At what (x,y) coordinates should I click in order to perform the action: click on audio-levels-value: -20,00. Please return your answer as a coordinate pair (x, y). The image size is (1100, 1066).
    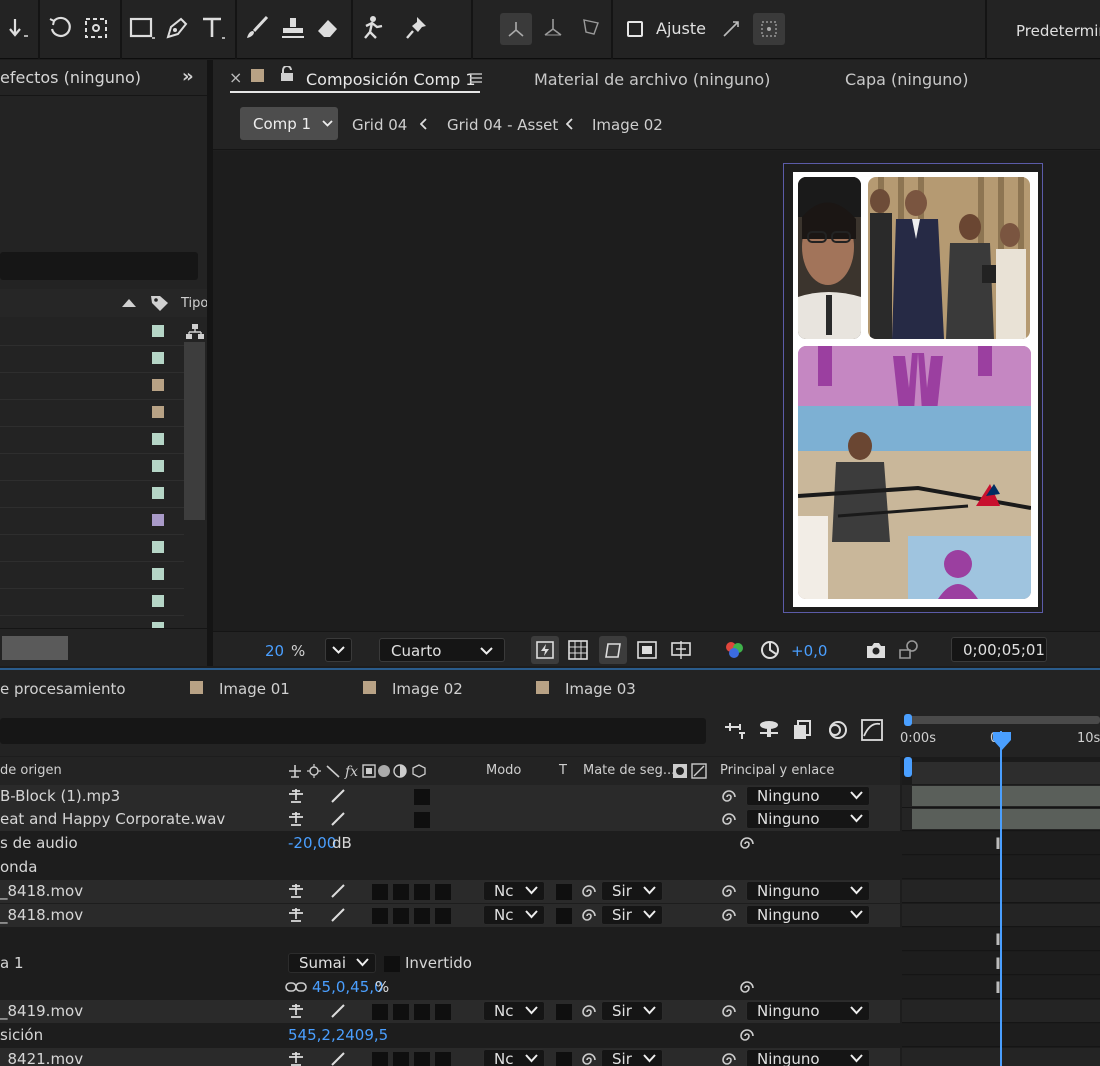
    Looking at the image, I should click on (312, 843).